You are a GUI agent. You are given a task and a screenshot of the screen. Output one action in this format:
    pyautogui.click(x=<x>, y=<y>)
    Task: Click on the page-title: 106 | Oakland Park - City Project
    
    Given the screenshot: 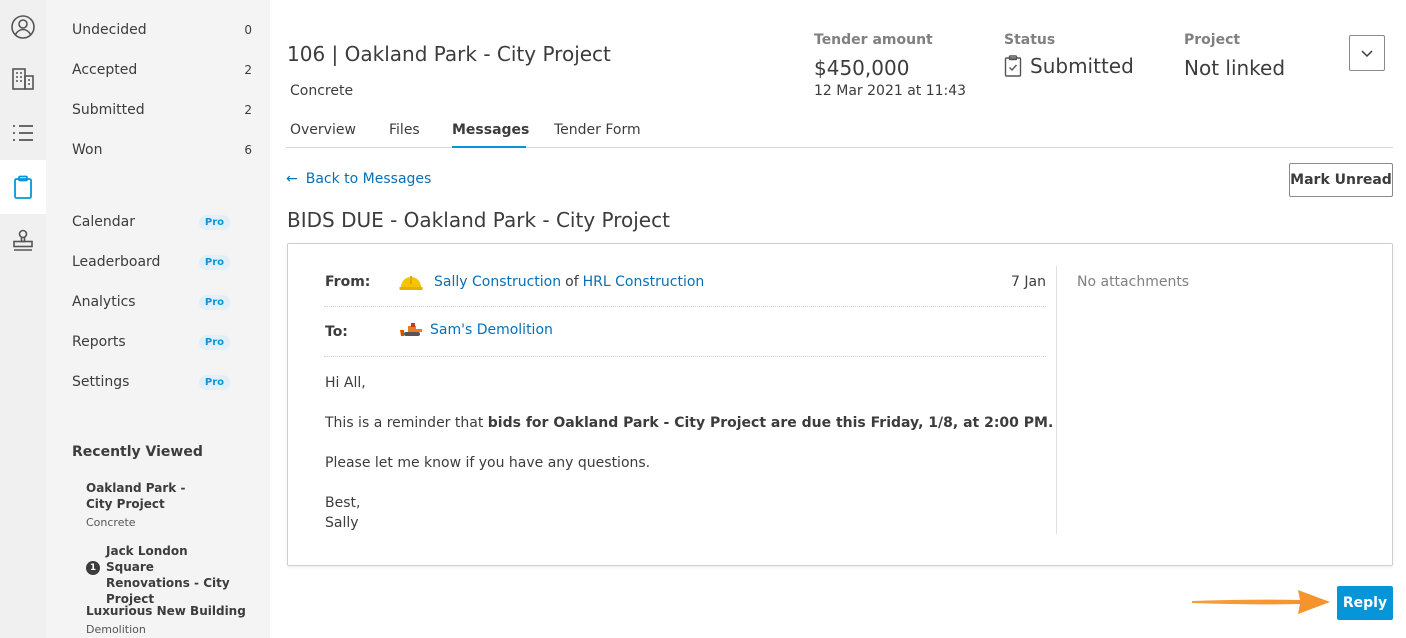 What is the action you would take?
    pyautogui.click(x=449, y=54)
    